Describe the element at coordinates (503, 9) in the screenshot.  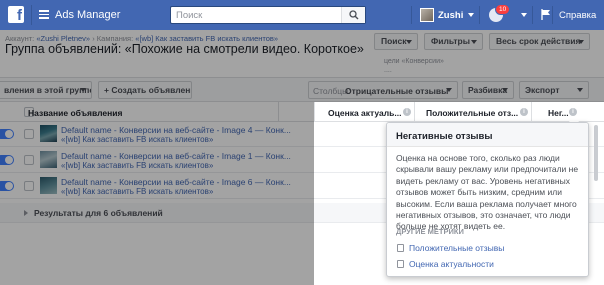
I see `notification-badge: 10` at that location.